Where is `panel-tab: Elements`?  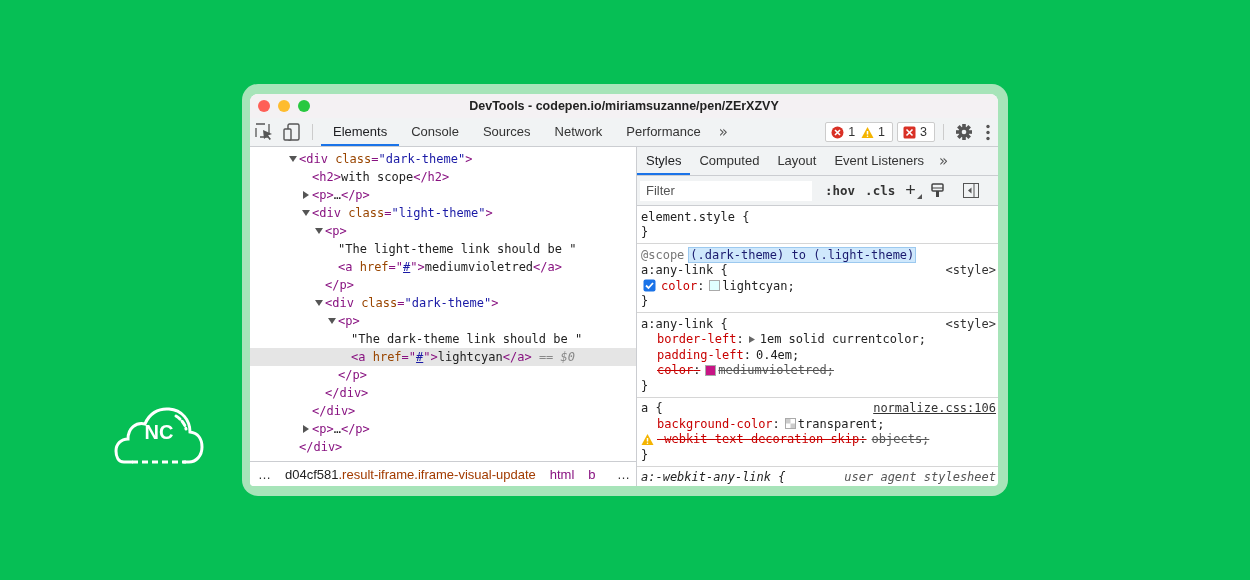
panel-tab: Elements is located at coordinates (360, 132).